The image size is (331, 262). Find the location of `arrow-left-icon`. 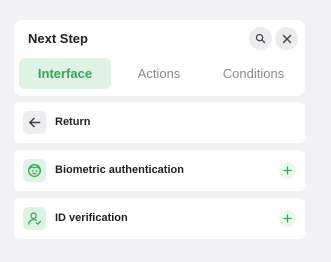

arrow-left-icon is located at coordinates (35, 122).